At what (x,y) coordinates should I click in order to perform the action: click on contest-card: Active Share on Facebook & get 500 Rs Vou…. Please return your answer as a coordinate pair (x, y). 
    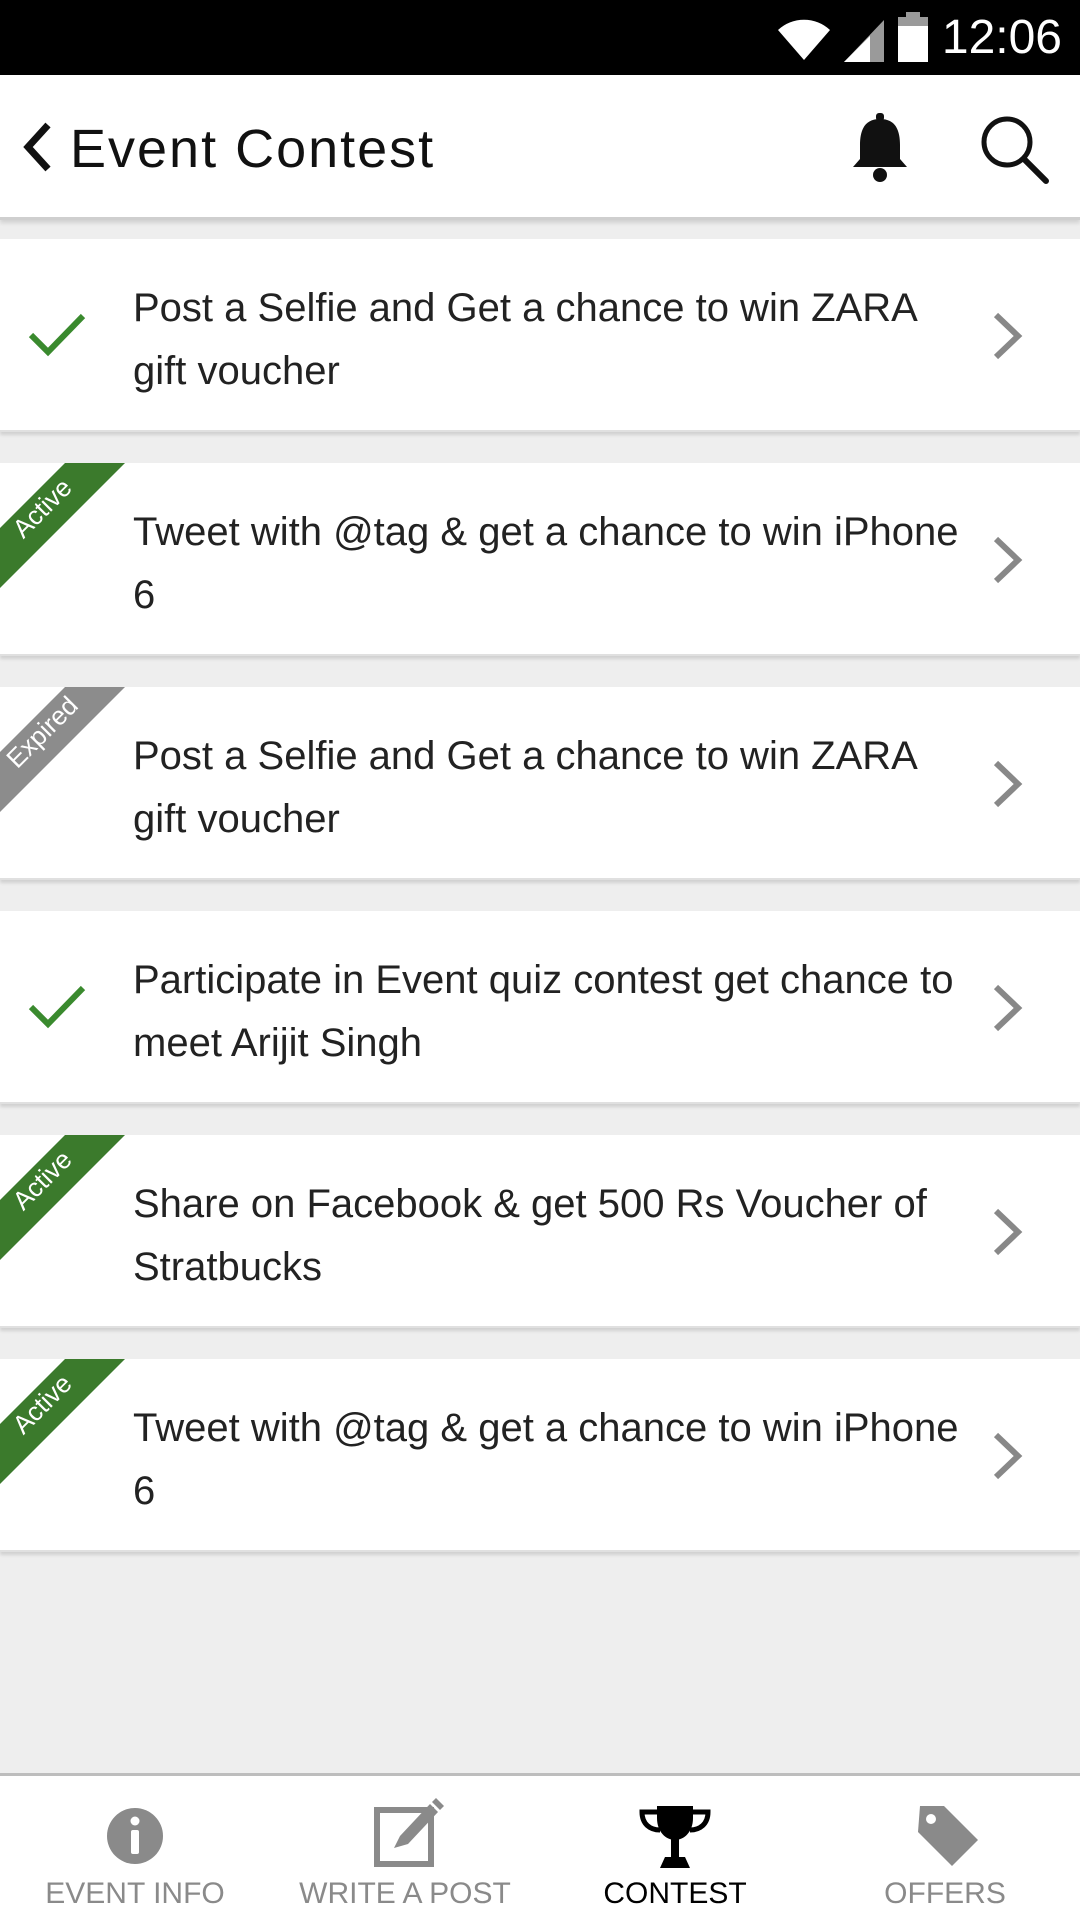
    Looking at the image, I should click on (540, 1231).